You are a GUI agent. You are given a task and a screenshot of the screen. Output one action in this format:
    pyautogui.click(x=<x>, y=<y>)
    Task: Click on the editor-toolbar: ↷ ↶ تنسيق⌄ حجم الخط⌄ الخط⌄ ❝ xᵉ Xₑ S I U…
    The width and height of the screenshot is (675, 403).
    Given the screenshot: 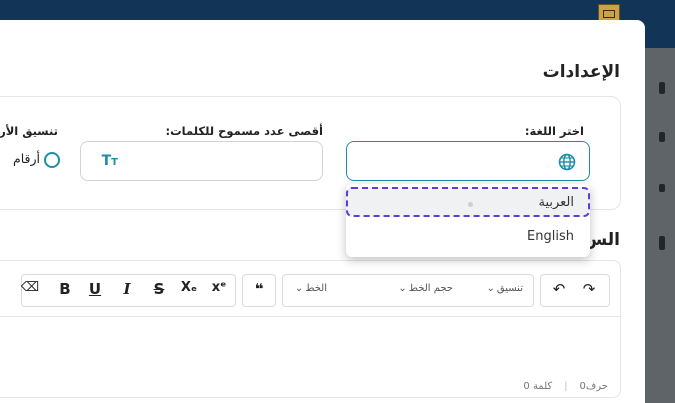 What is the action you would take?
    pyautogui.click(x=310, y=289)
    